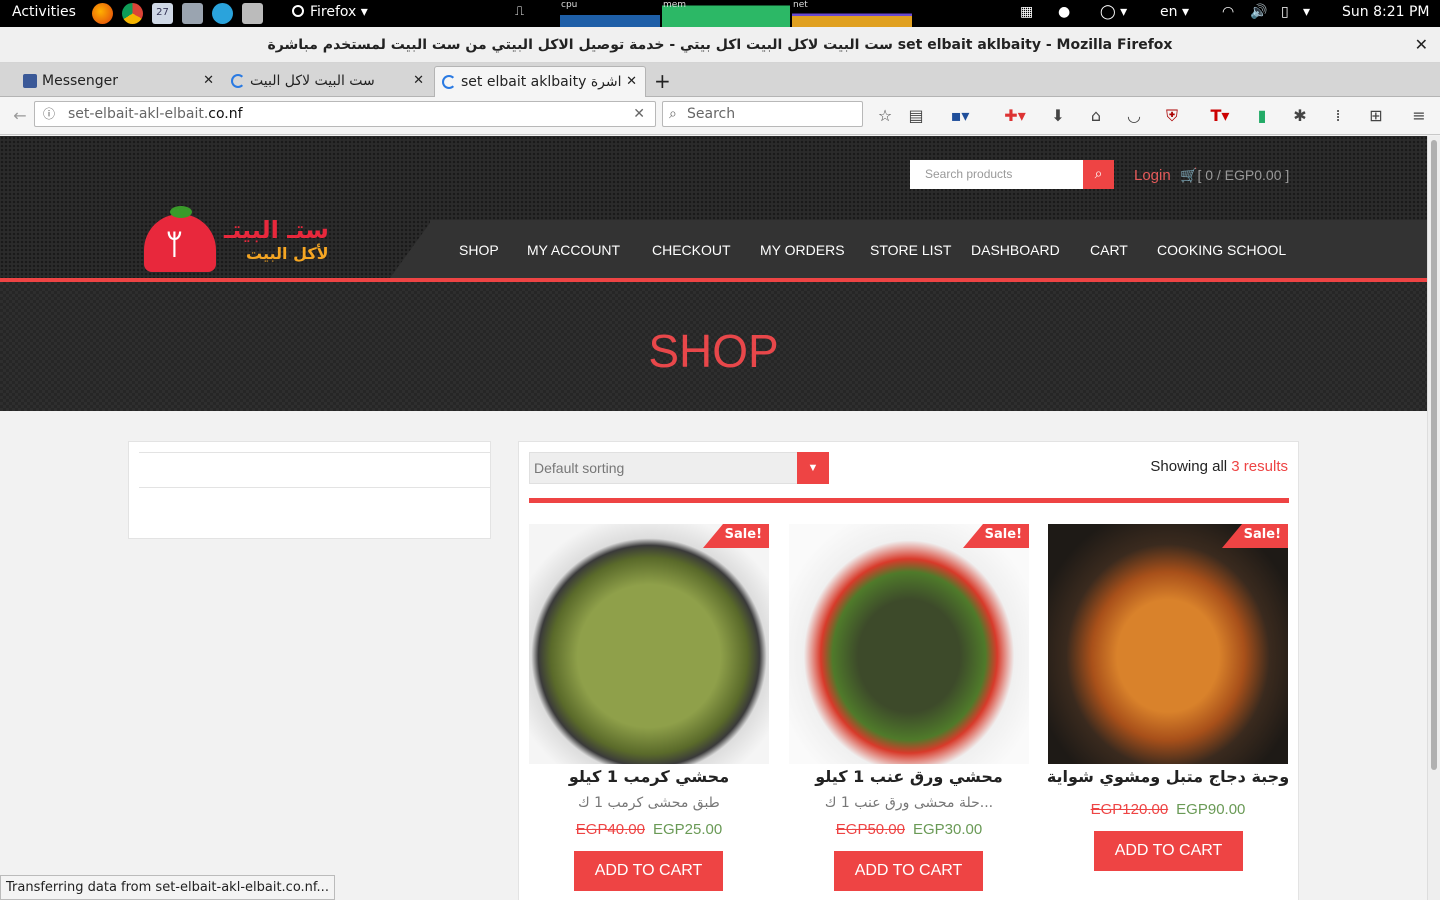 This screenshot has height=900, width=1440. Describe the element at coordinates (713, 346) in the screenshot. I see `page-hero: SHOP` at that location.